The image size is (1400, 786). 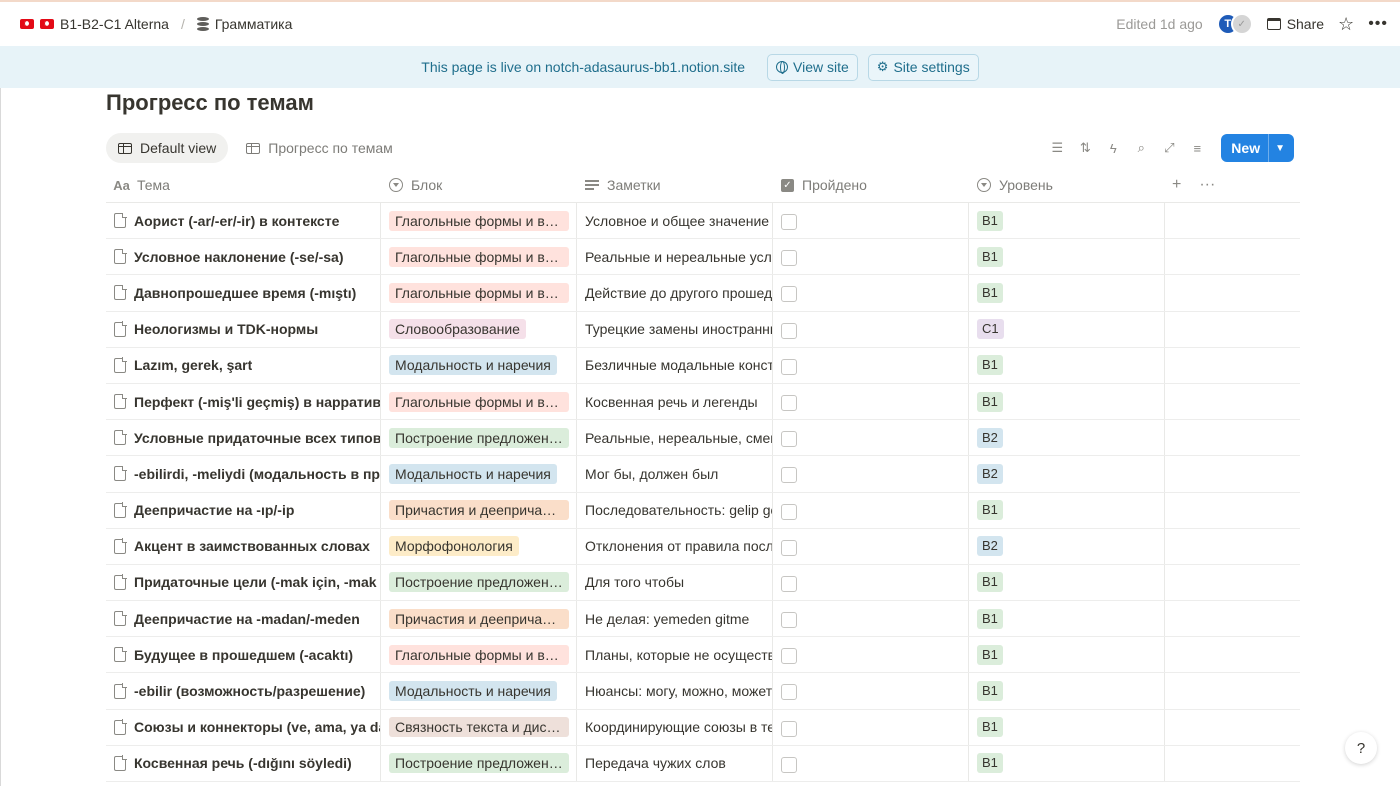 I want to click on notes-cell: Не делая: yemeden gitme, so click(x=674, y=619).